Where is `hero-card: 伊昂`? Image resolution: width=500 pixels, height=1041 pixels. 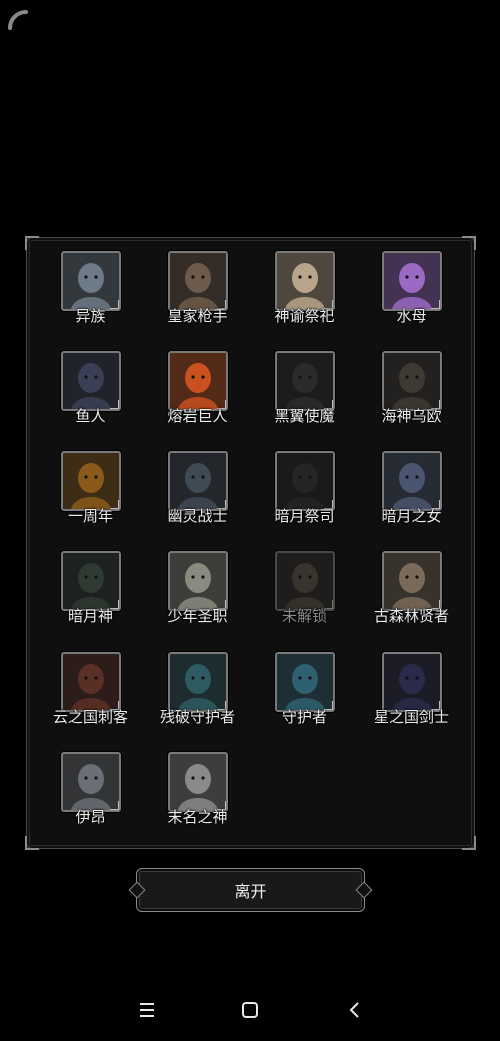
hero-card: 伊昂 is located at coordinates (90, 797).